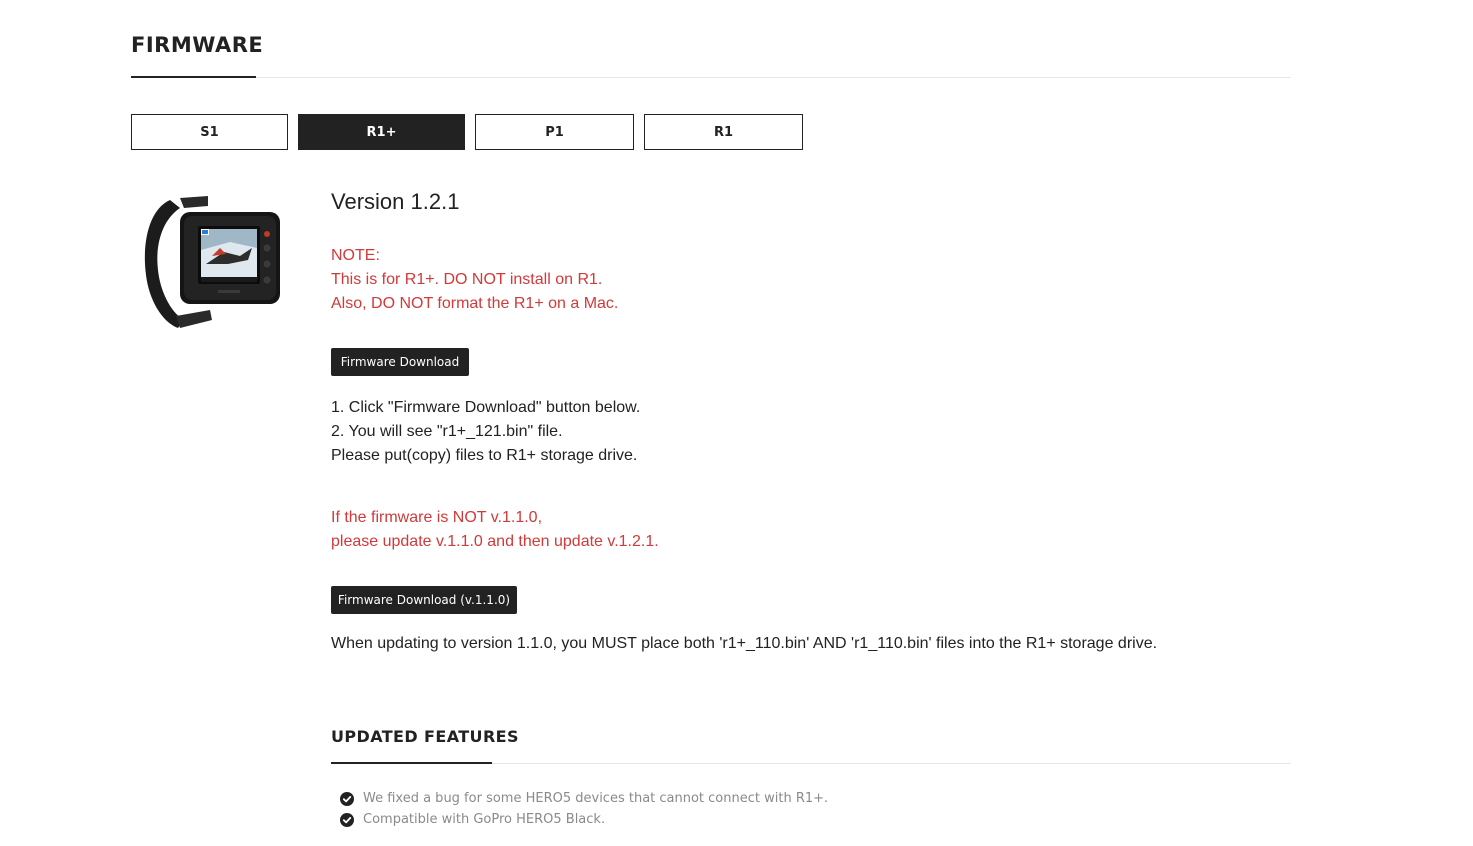  Describe the element at coordinates (193, 77) in the screenshot. I see `heading-divider-accent` at that location.